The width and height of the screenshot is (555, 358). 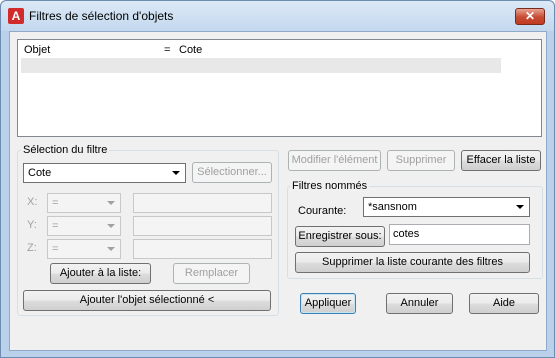 What do you see at coordinates (277, 16) in the screenshot?
I see `title-bar: A Filtres de sélection d'objets ✕` at bounding box center [277, 16].